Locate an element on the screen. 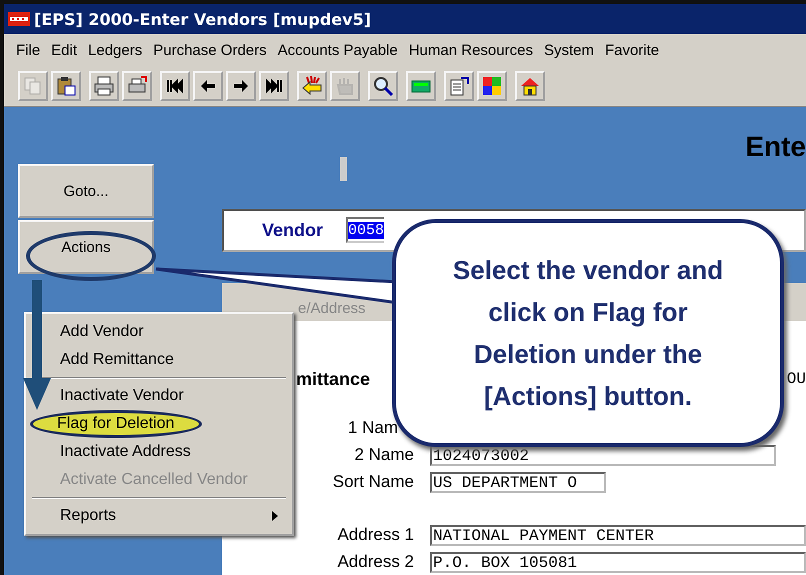  menu-item: Purchase Orders is located at coordinates (209, 50).